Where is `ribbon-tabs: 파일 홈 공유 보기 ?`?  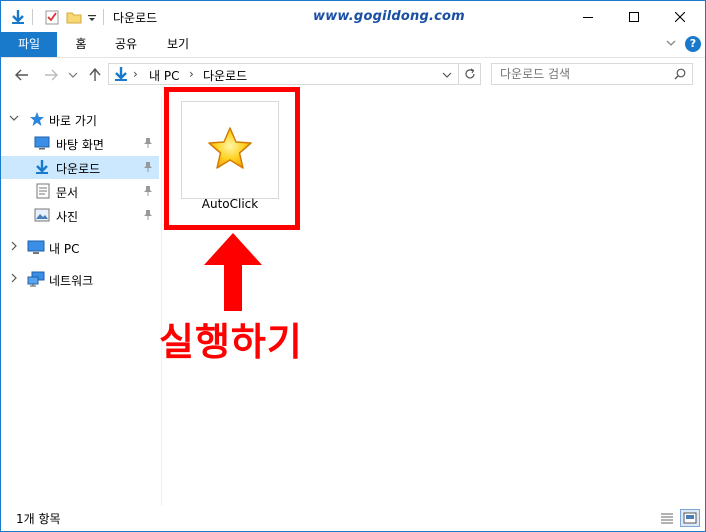 ribbon-tabs: 파일 홈 공유 보기 ? is located at coordinates (353, 45).